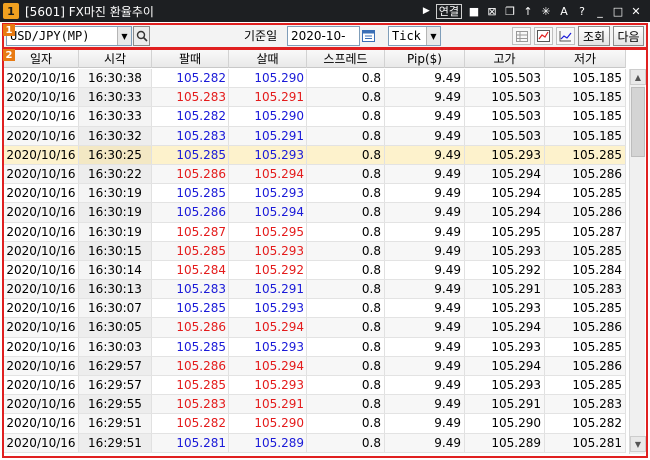  I want to click on scroll-thumb, so click(638, 122).